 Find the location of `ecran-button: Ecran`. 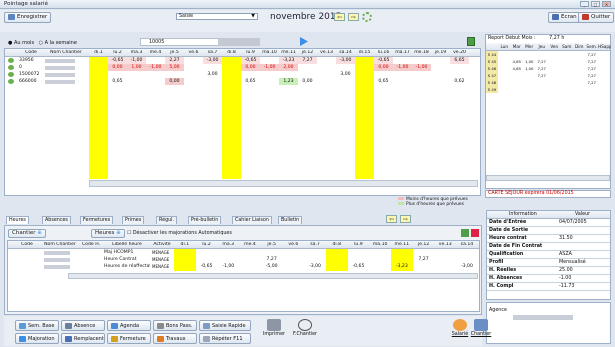

ecran-button: Ecran is located at coordinates (564, 17).